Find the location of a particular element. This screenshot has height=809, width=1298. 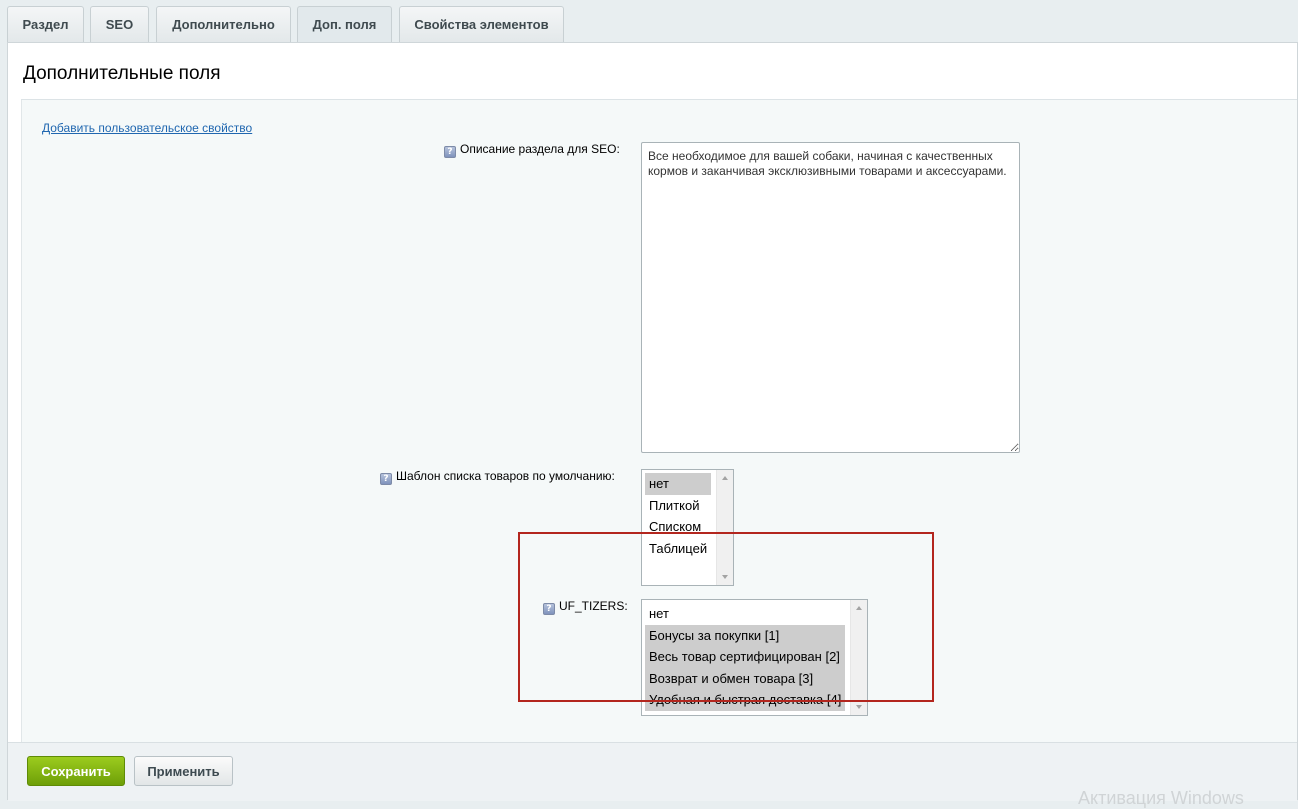

uf-tizers-label: ? UF_TIZERS: is located at coordinates (585, 607).